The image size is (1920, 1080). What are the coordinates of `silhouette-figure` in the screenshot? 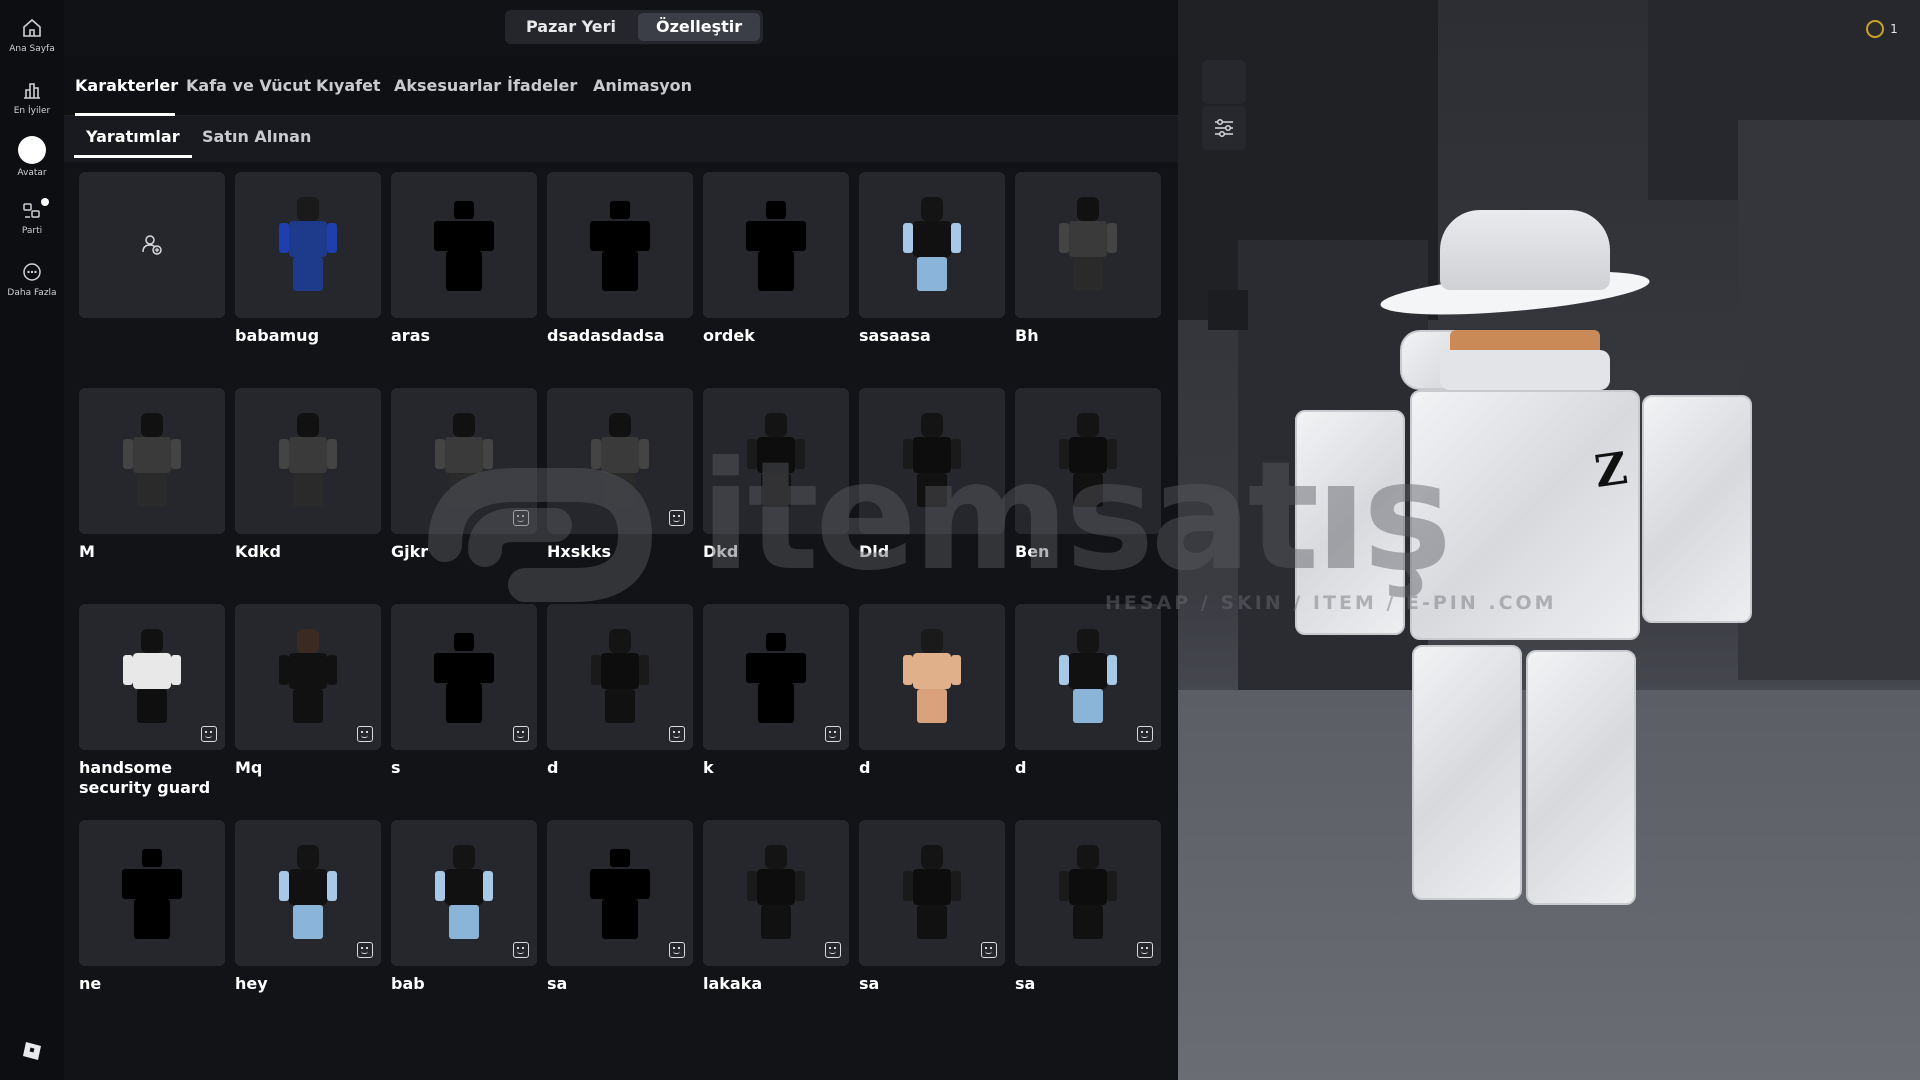 It's located at (464, 246).